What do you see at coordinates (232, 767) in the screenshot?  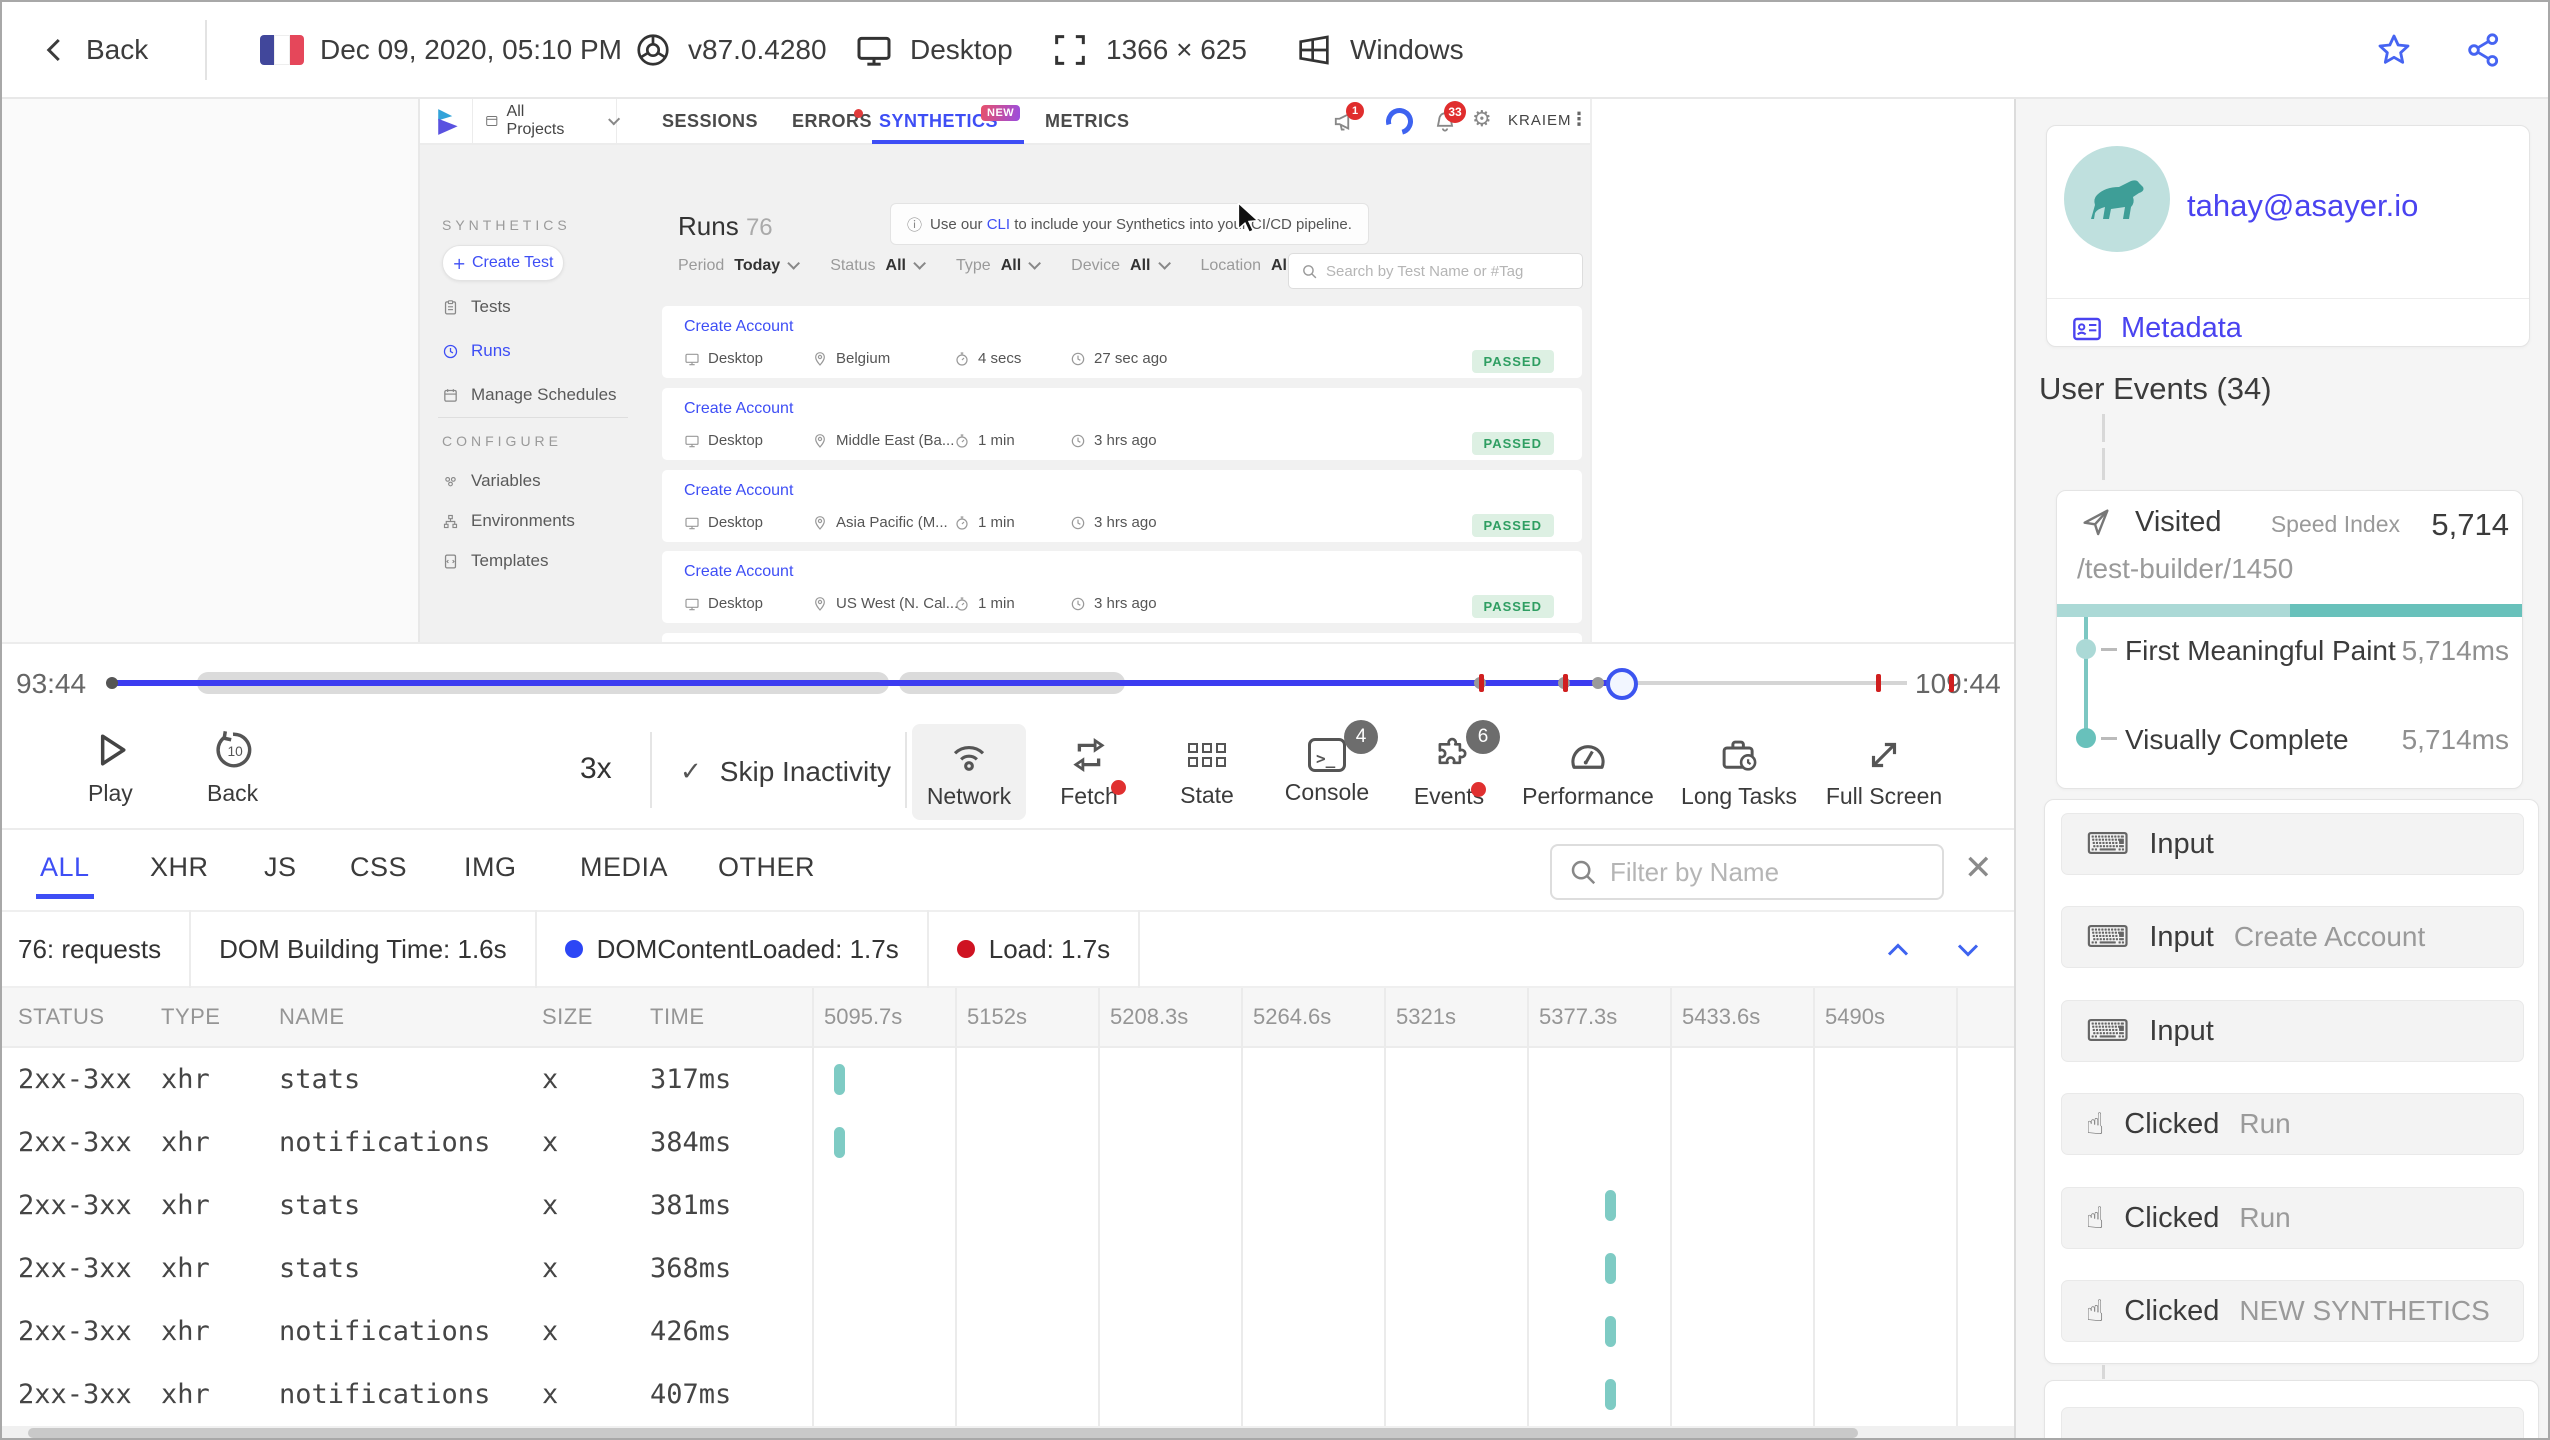 I see `back-10s-button: 10 Back` at bounding box center [232, 767].